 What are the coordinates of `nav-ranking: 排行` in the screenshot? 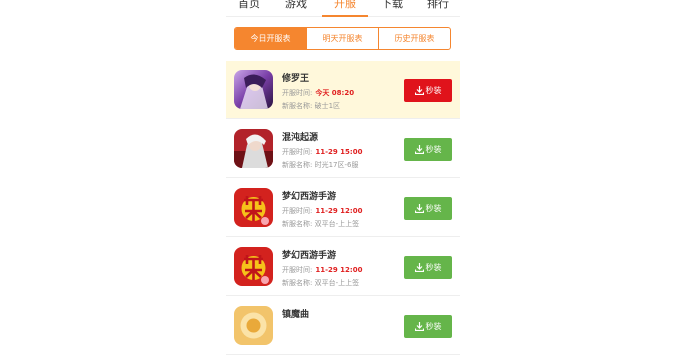 It's located at (438, 5).